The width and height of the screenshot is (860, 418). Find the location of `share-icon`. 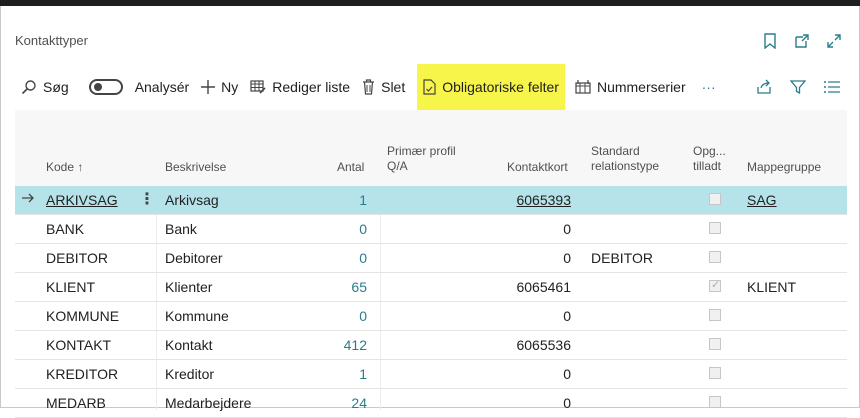

share-icon is located at coordinates (764, 87).